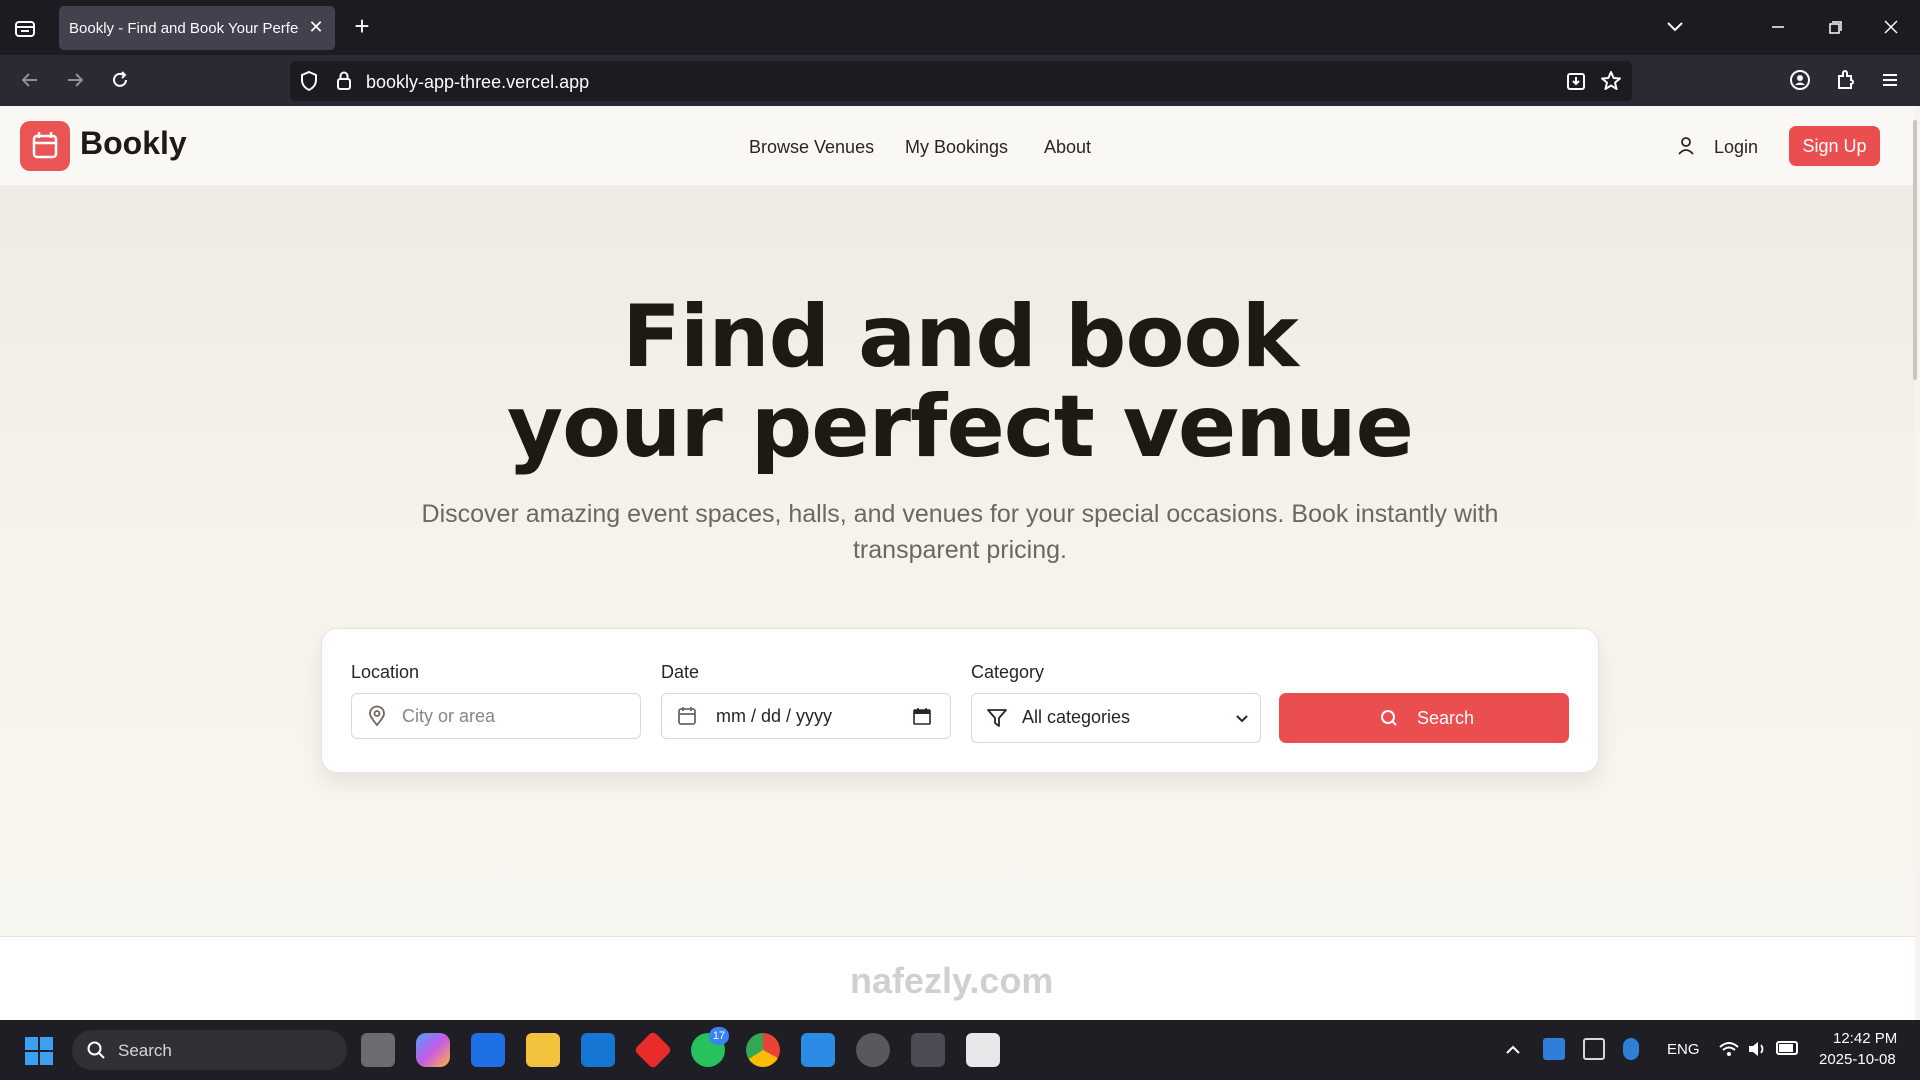 This screenshot has height=1080, width=1920. I want to click on davinci-icon, so click(873, 1050).